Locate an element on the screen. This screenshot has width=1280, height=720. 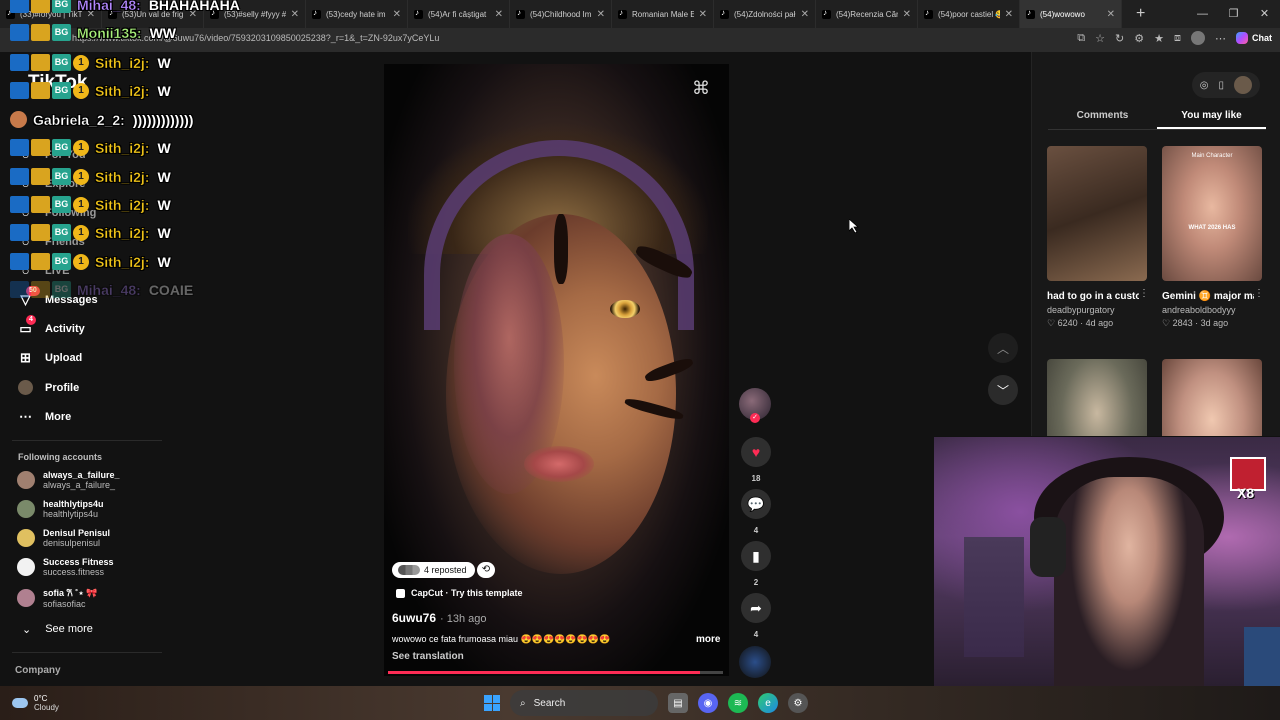
device-icon: ▯ is located at coordinates (1221, 85).